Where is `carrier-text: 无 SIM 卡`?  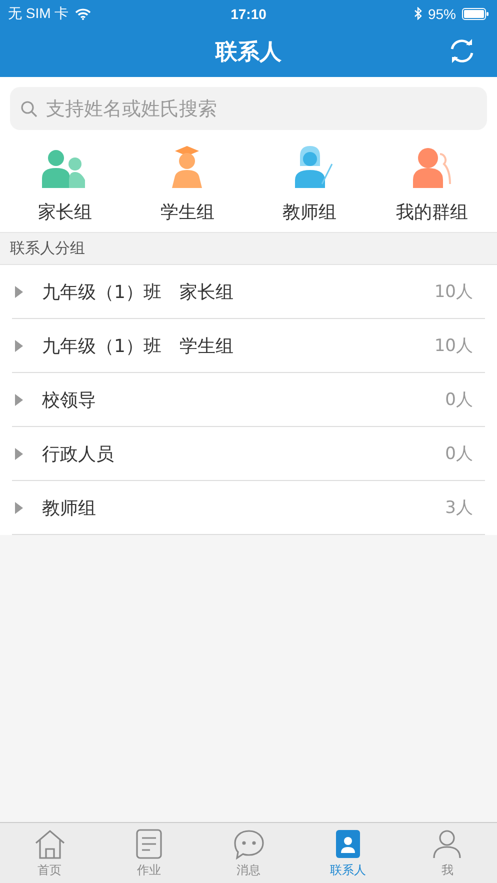 carrier-text: 无 SIM 卡 is located at coordinates (38, 13).